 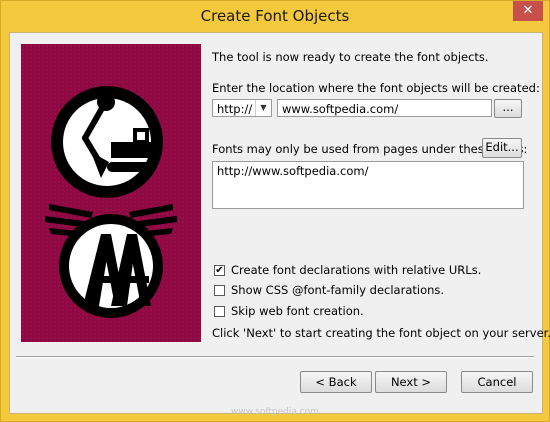 I want to click on roots-list: http://www.softpedia.com/, so click(x=368, y=185).